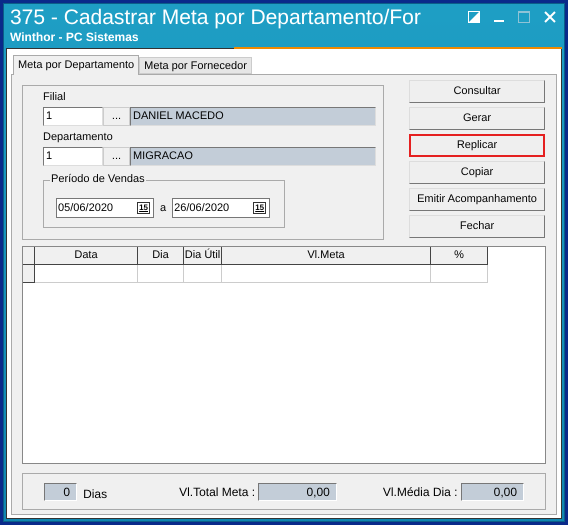 Image resolution: width=568 pixels, height=525 pixels. I want to click on date-value: 26/06/2020, so click(202, 208).